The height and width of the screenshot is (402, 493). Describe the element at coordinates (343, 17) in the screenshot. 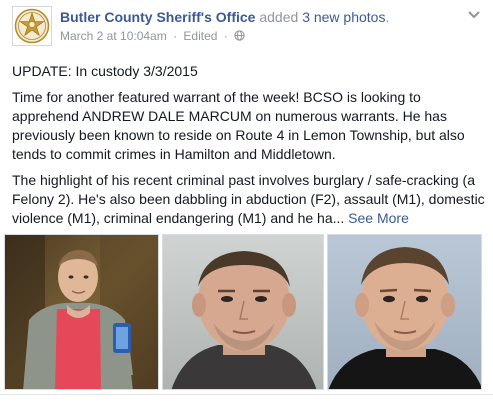

I see `photo-count-link: 3 new photos` at that location.